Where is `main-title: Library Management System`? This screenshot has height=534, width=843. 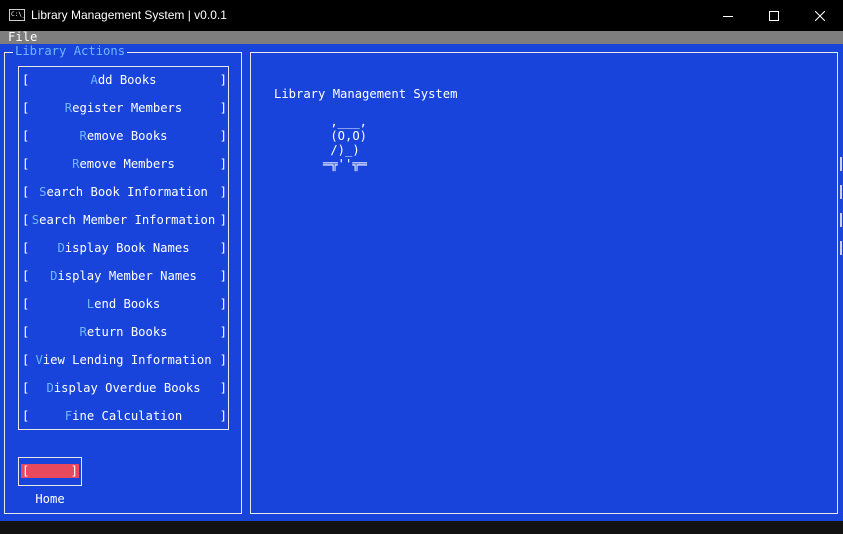
main-title: Library Management System is located at coordinates (366, 94).